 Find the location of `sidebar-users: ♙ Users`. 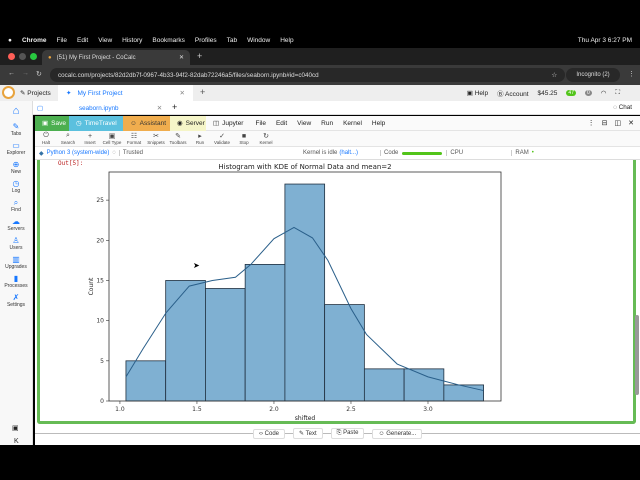

sidebar-users: ♙ Users is located at coordinates (16, 243).